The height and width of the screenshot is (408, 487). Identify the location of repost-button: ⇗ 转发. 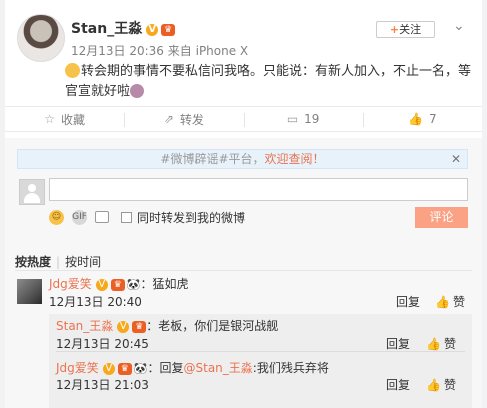
(183, 119).